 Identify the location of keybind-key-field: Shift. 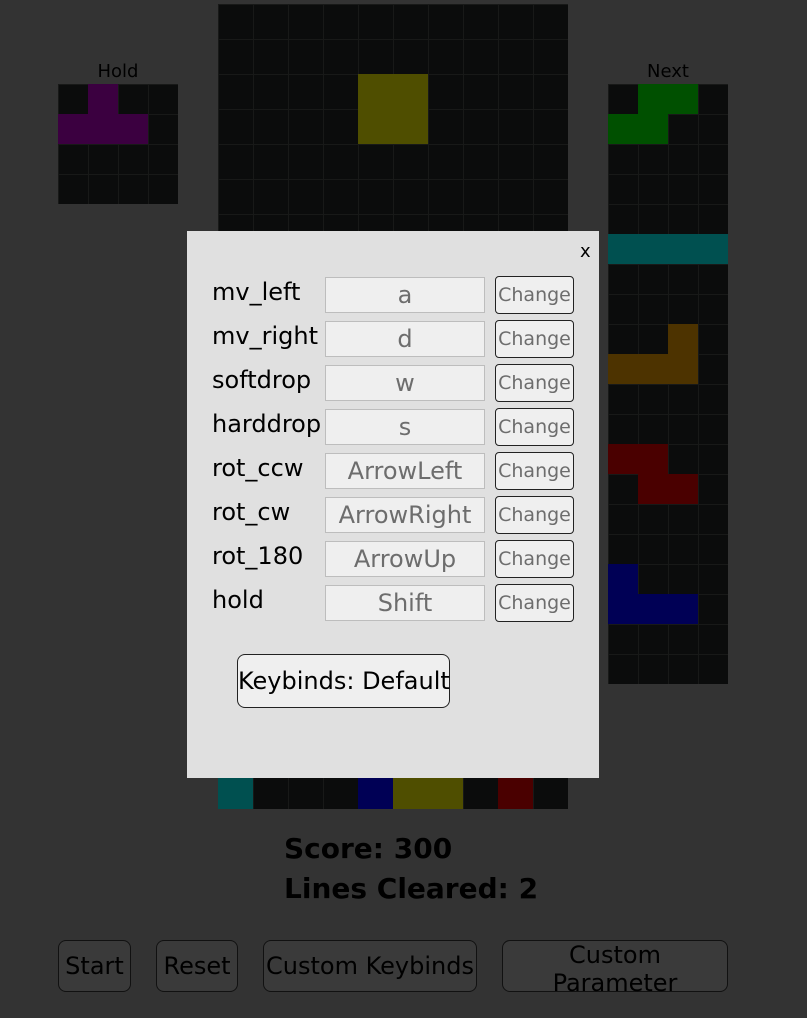
(405, 603).